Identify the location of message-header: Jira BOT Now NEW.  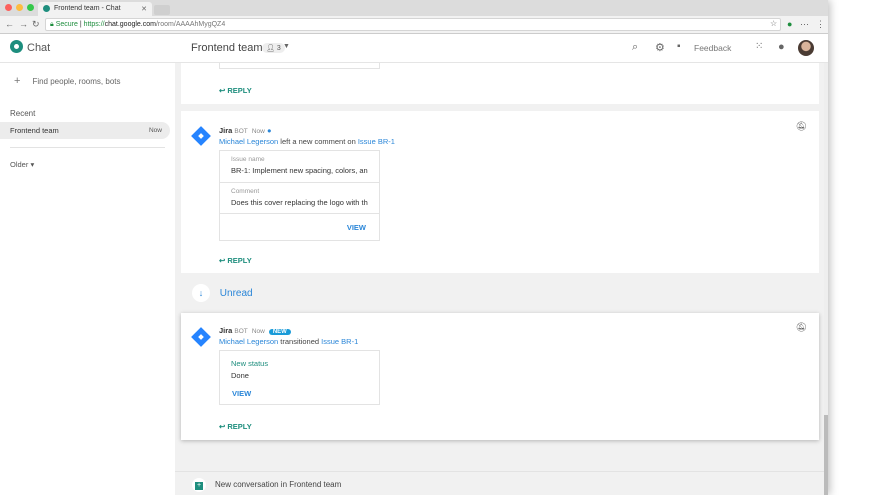
(255, 330).